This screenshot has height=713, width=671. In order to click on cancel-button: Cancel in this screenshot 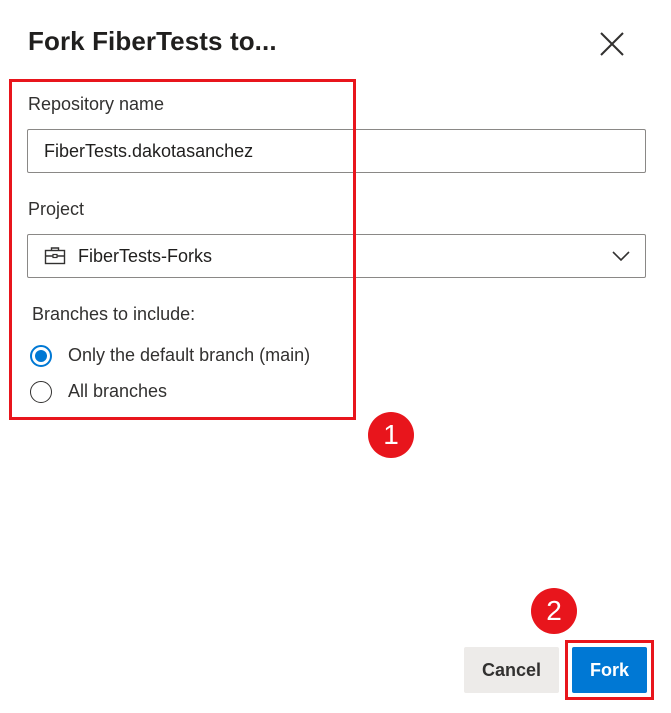, I will do `click(511, 670)`.